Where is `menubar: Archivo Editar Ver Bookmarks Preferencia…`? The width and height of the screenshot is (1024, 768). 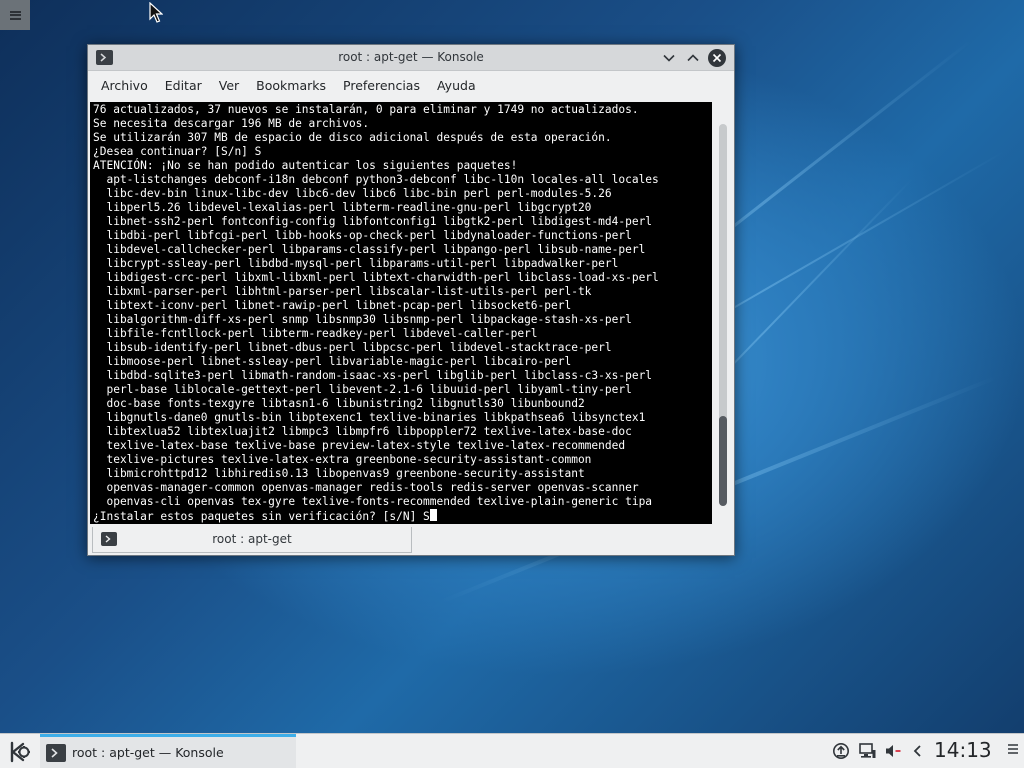
menubar: Archivo Editar Ver Bookmarks Preferencia… is located at coordinates (411, 86).